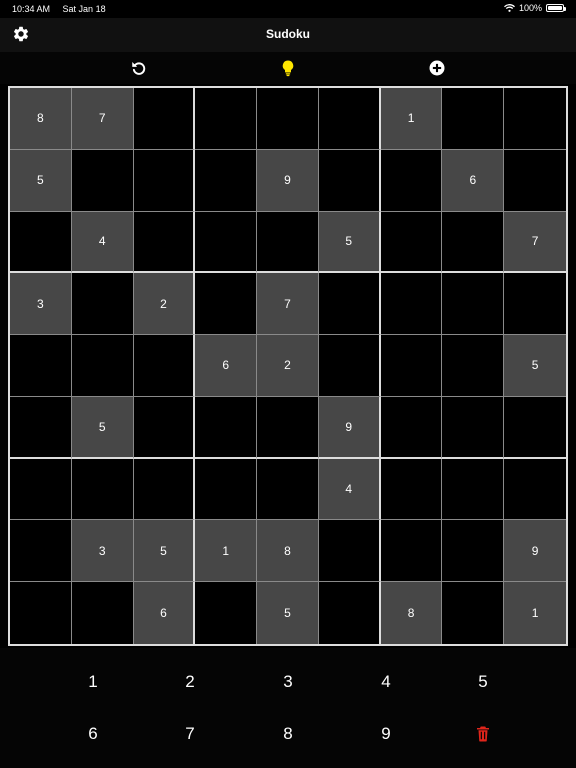 Image resolution: width=576 pixels, height=768 pixels. What do you see at coordinates (190, 734) in the screenshot?
I see `number-button-7: 7` at bounding box center [190, 734].